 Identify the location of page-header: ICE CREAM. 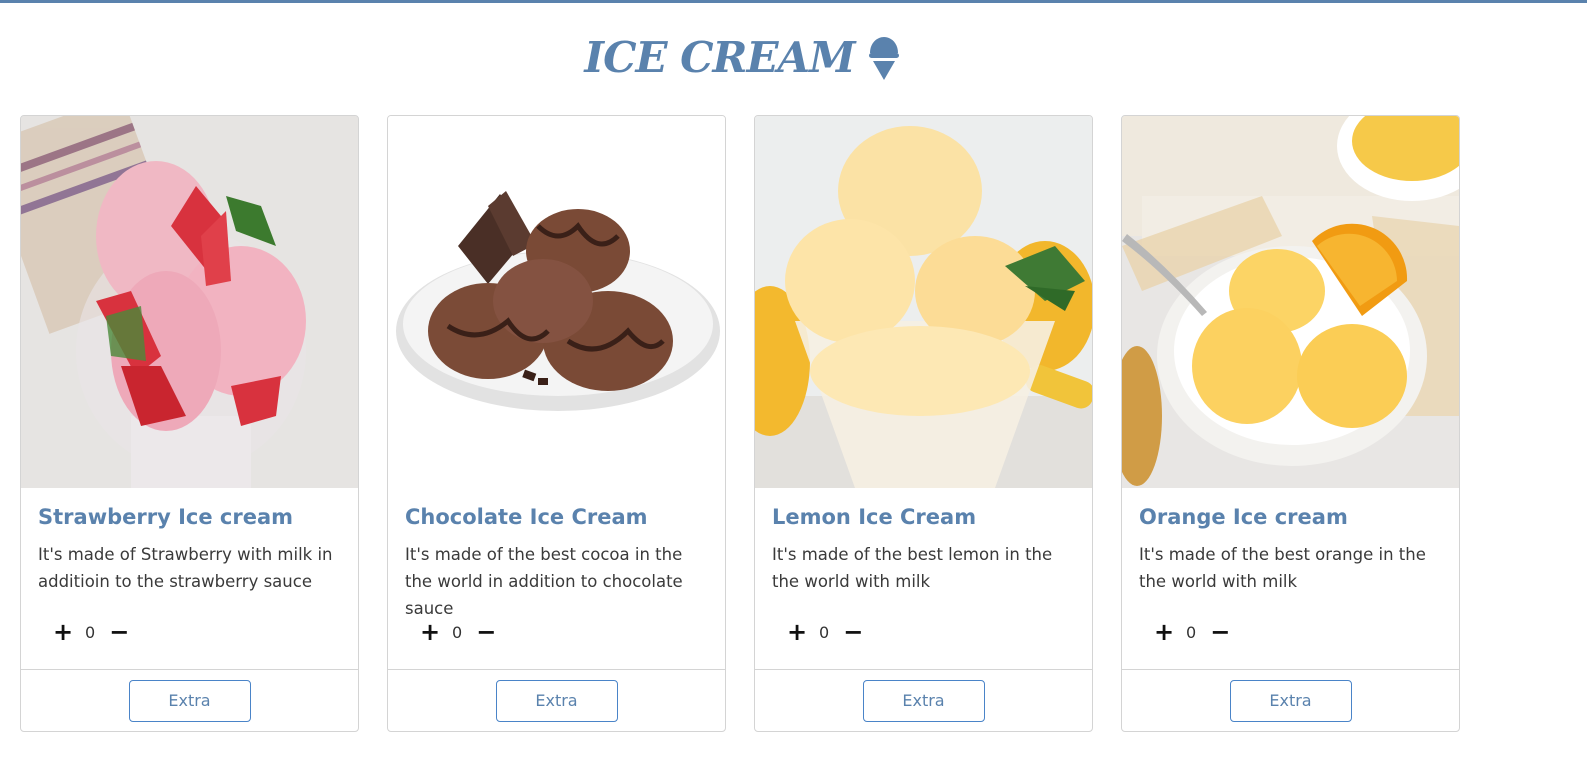
(742, 58).